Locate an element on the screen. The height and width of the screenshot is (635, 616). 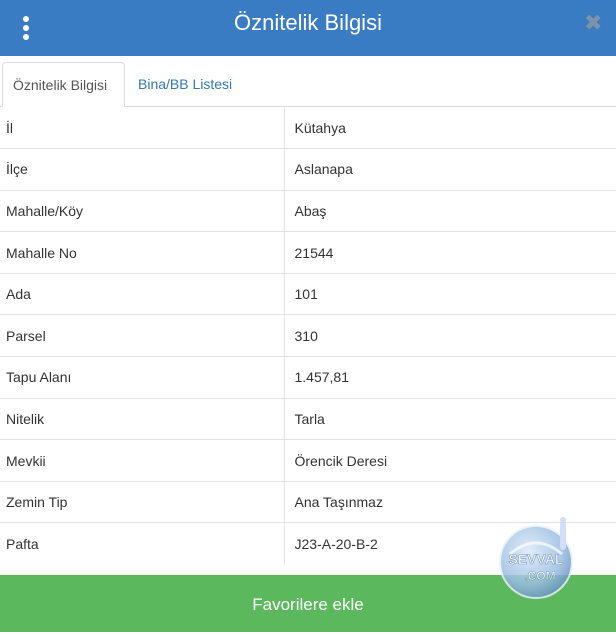
table-row: İlçe Aslanapa is located at coordinates (308, 169).